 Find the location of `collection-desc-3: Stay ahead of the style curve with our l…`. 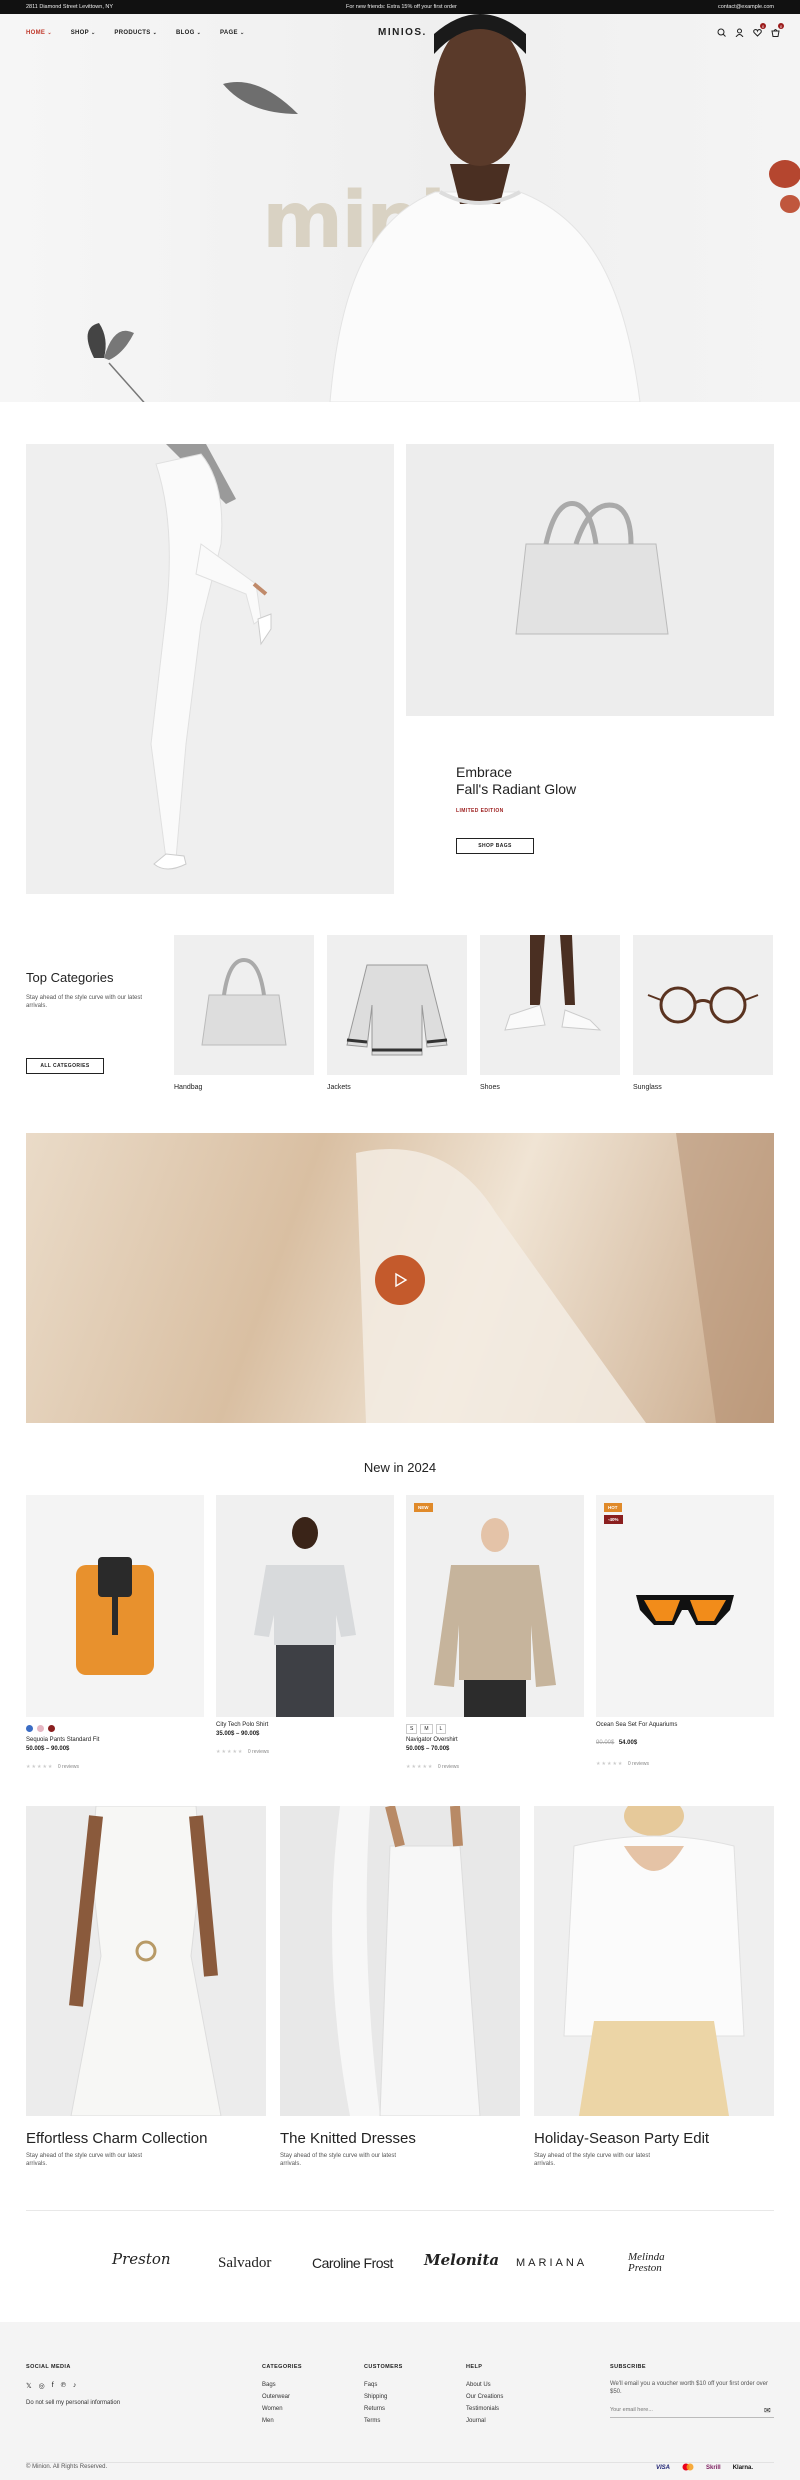

collection-desc-3: Stay ahead of the style curve with our l… is located at coordinates (592, 2160).